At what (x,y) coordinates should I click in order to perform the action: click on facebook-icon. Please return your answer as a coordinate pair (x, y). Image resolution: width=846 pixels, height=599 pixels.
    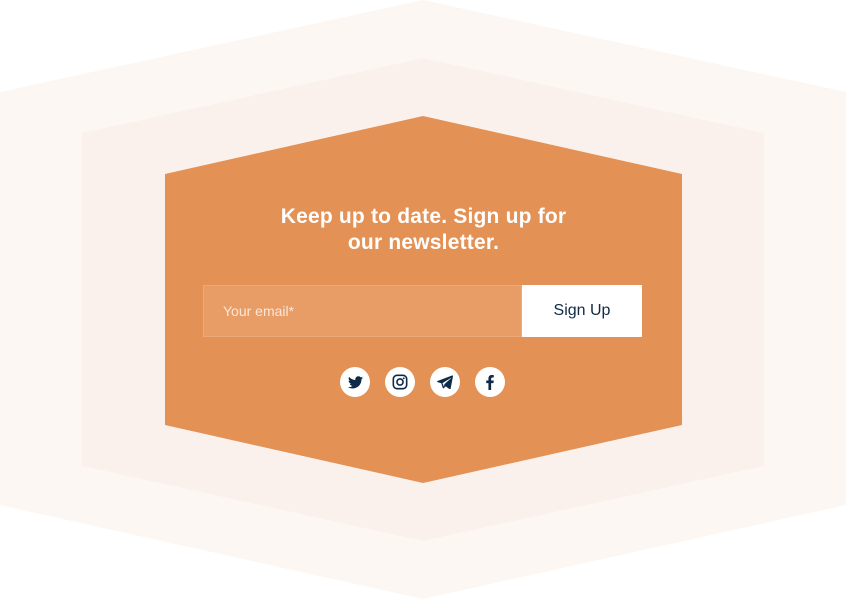
    Looking at the image, I should click on (490, 382).